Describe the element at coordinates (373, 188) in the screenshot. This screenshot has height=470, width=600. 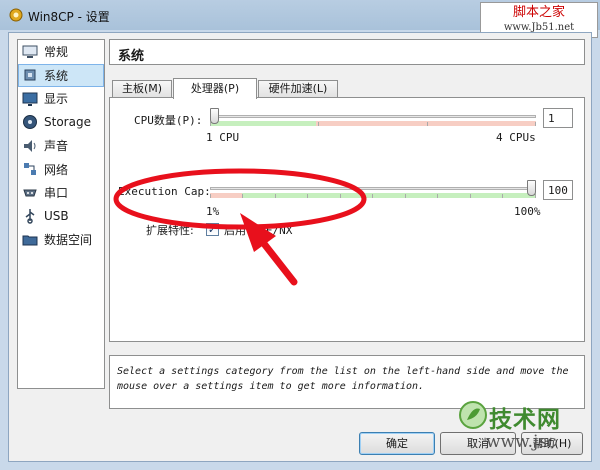
I see `cap-slider-track` at that location.